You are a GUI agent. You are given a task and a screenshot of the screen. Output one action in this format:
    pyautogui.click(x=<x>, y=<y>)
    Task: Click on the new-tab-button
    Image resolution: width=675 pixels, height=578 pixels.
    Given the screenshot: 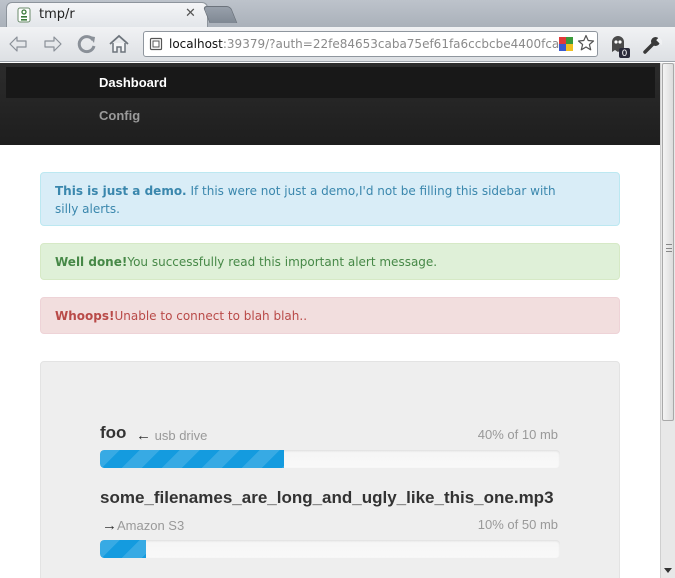 What is the action you would take?
    pyautogui.click(x=220, y=14)
    